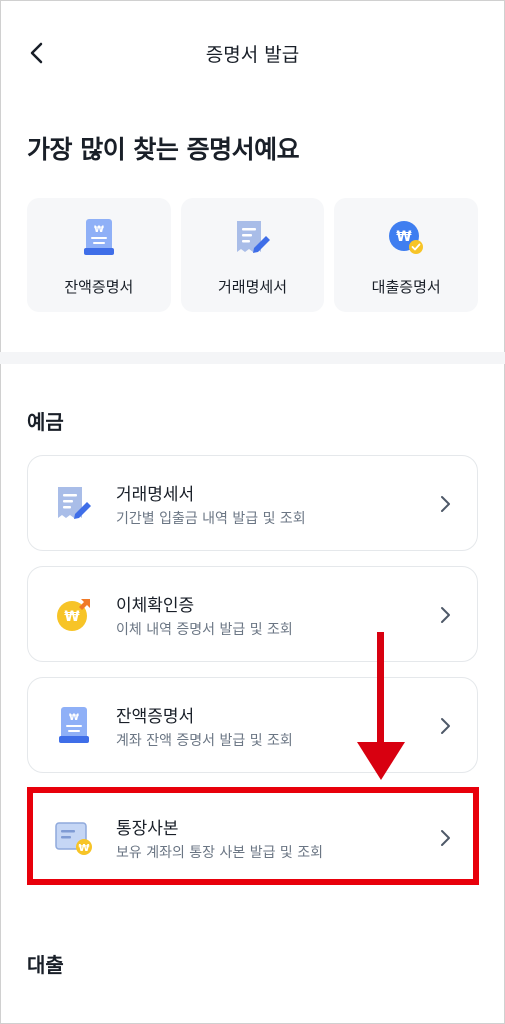 This screenshot has width=505, height=1024. Describe the element at coordinates (211, 519) in the screenshot. I see `list-item-description: 기간별 입출금 내역 발급 및 조회` at that location.